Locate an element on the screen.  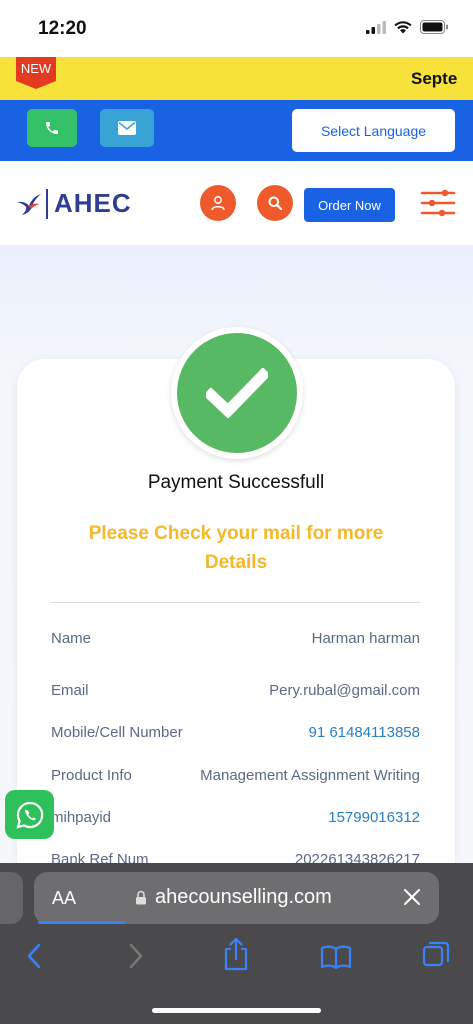
envelope-icon is located at coordinates (127, 128).